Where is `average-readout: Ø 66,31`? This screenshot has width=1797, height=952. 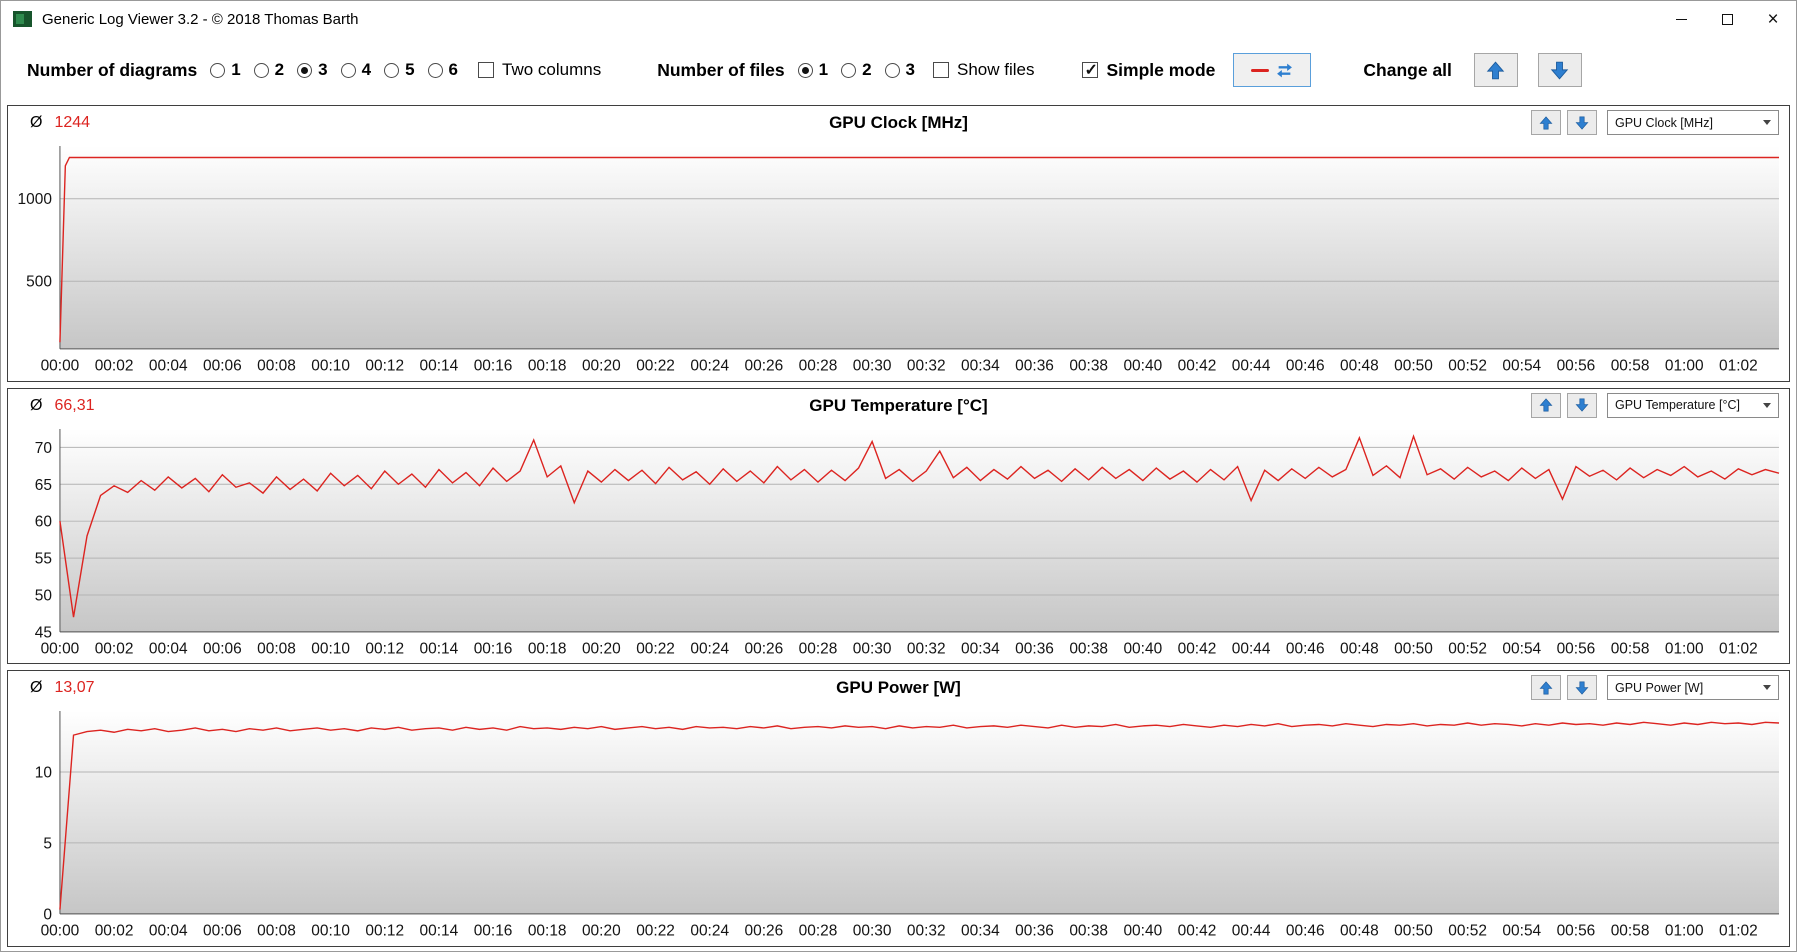
average-readout: Ø 66,31 is located at coordinates (62, 406).